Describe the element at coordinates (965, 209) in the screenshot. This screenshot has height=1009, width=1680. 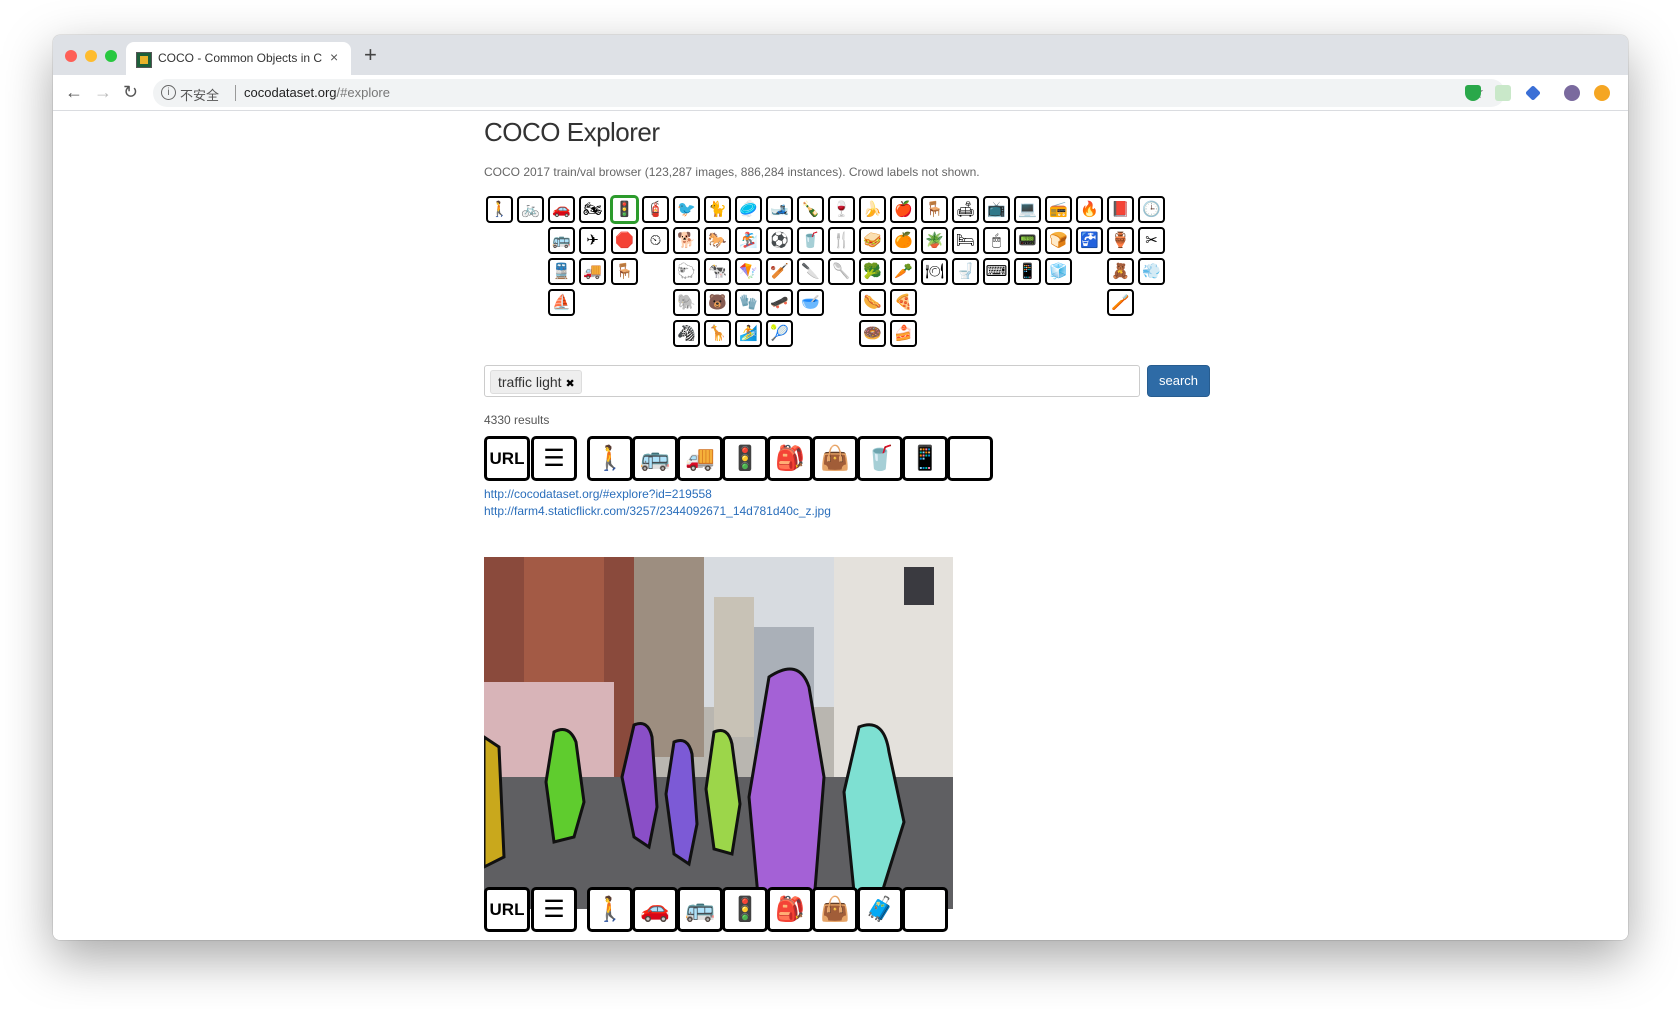
I see `category-couch-icon: 🛋` at that location.